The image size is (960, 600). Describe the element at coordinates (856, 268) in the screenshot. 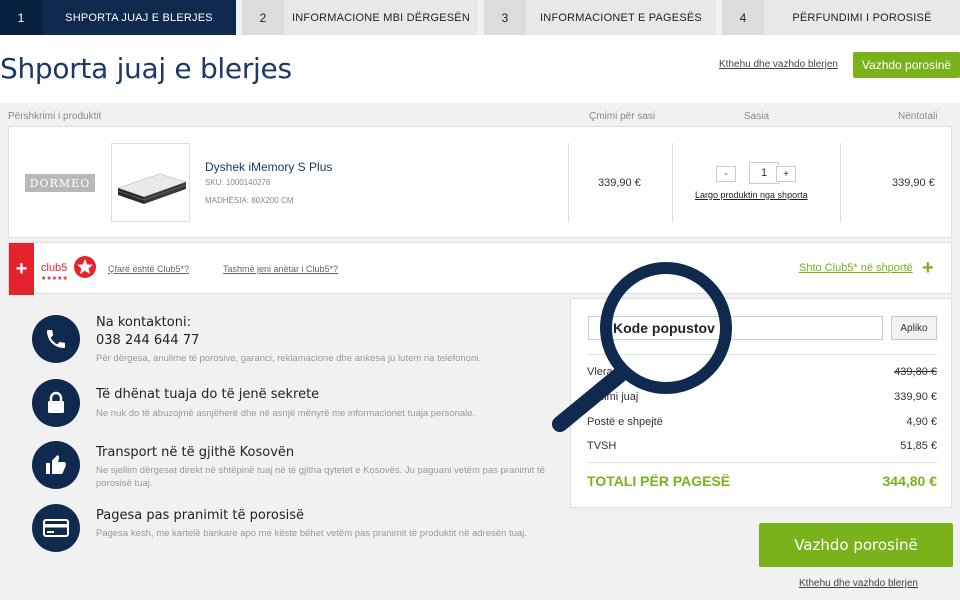

I see `add-club5-link: Shto Club5* në shportë` at that location.